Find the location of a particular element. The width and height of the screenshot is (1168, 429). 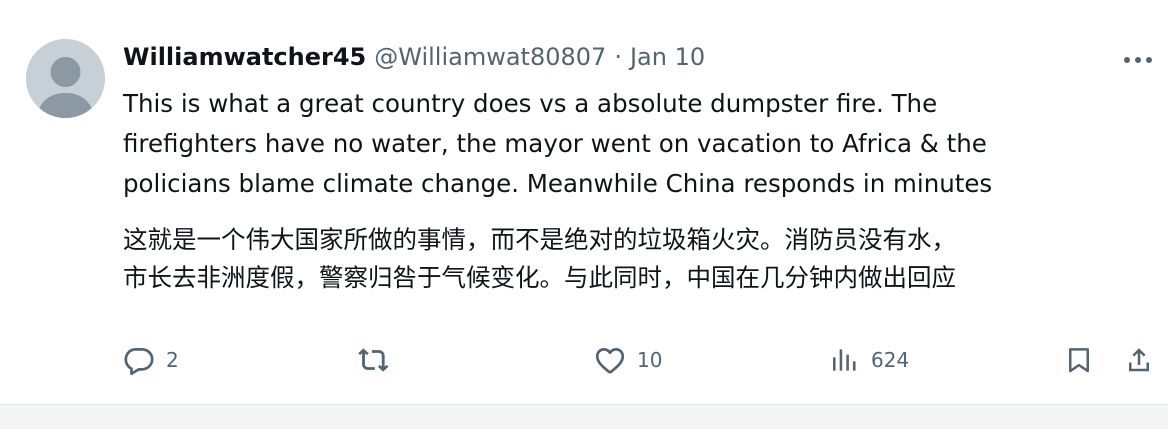

bookmark-button is located at coordinates (1079, 360).